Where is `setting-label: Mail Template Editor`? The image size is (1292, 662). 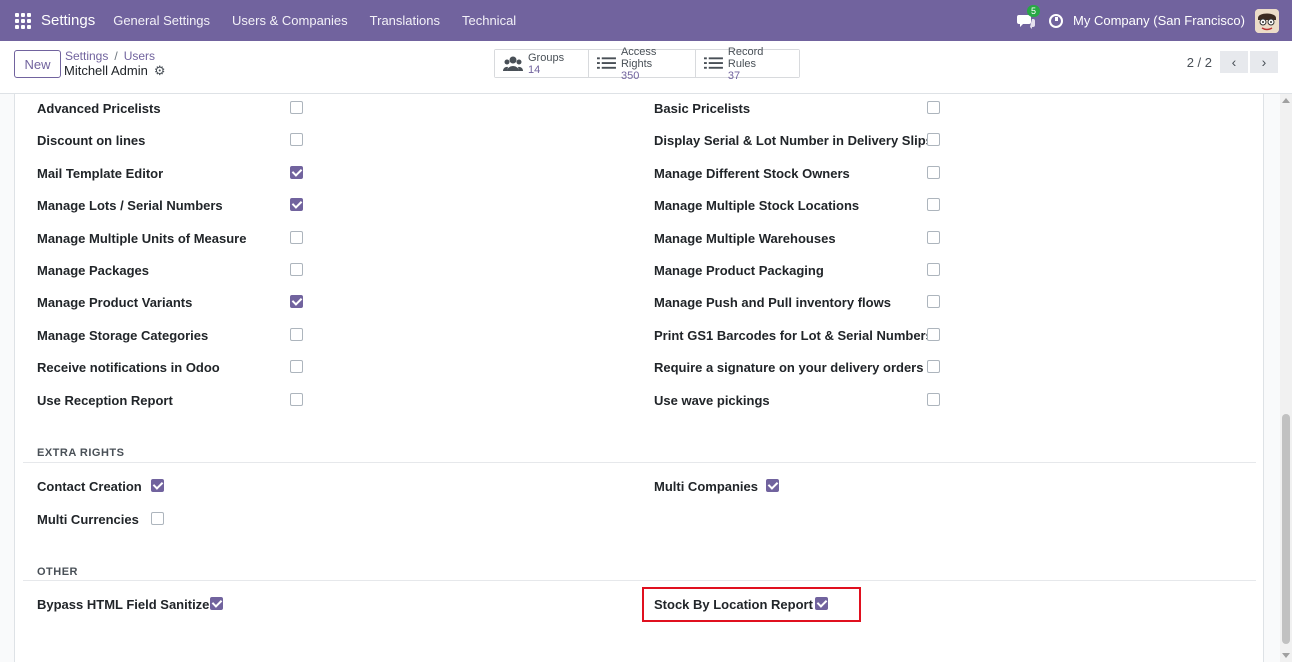 setting-label: Mail Template Editor is located at coordinates (100, 173).